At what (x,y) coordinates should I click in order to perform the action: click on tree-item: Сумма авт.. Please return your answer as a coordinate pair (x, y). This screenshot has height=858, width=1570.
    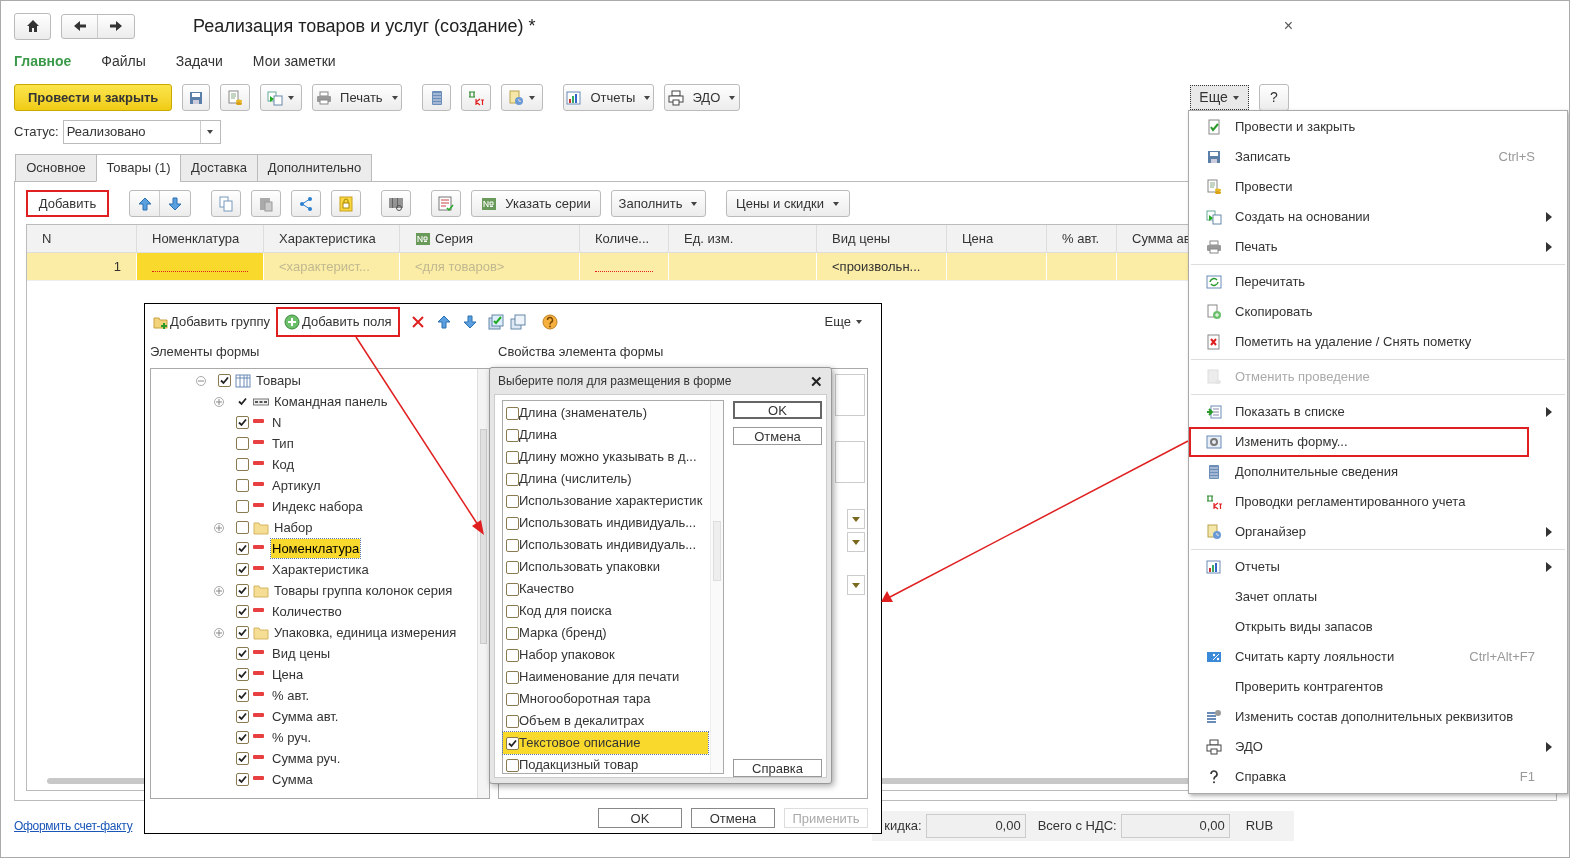
    Looking at the image, I should click on (305, 716).